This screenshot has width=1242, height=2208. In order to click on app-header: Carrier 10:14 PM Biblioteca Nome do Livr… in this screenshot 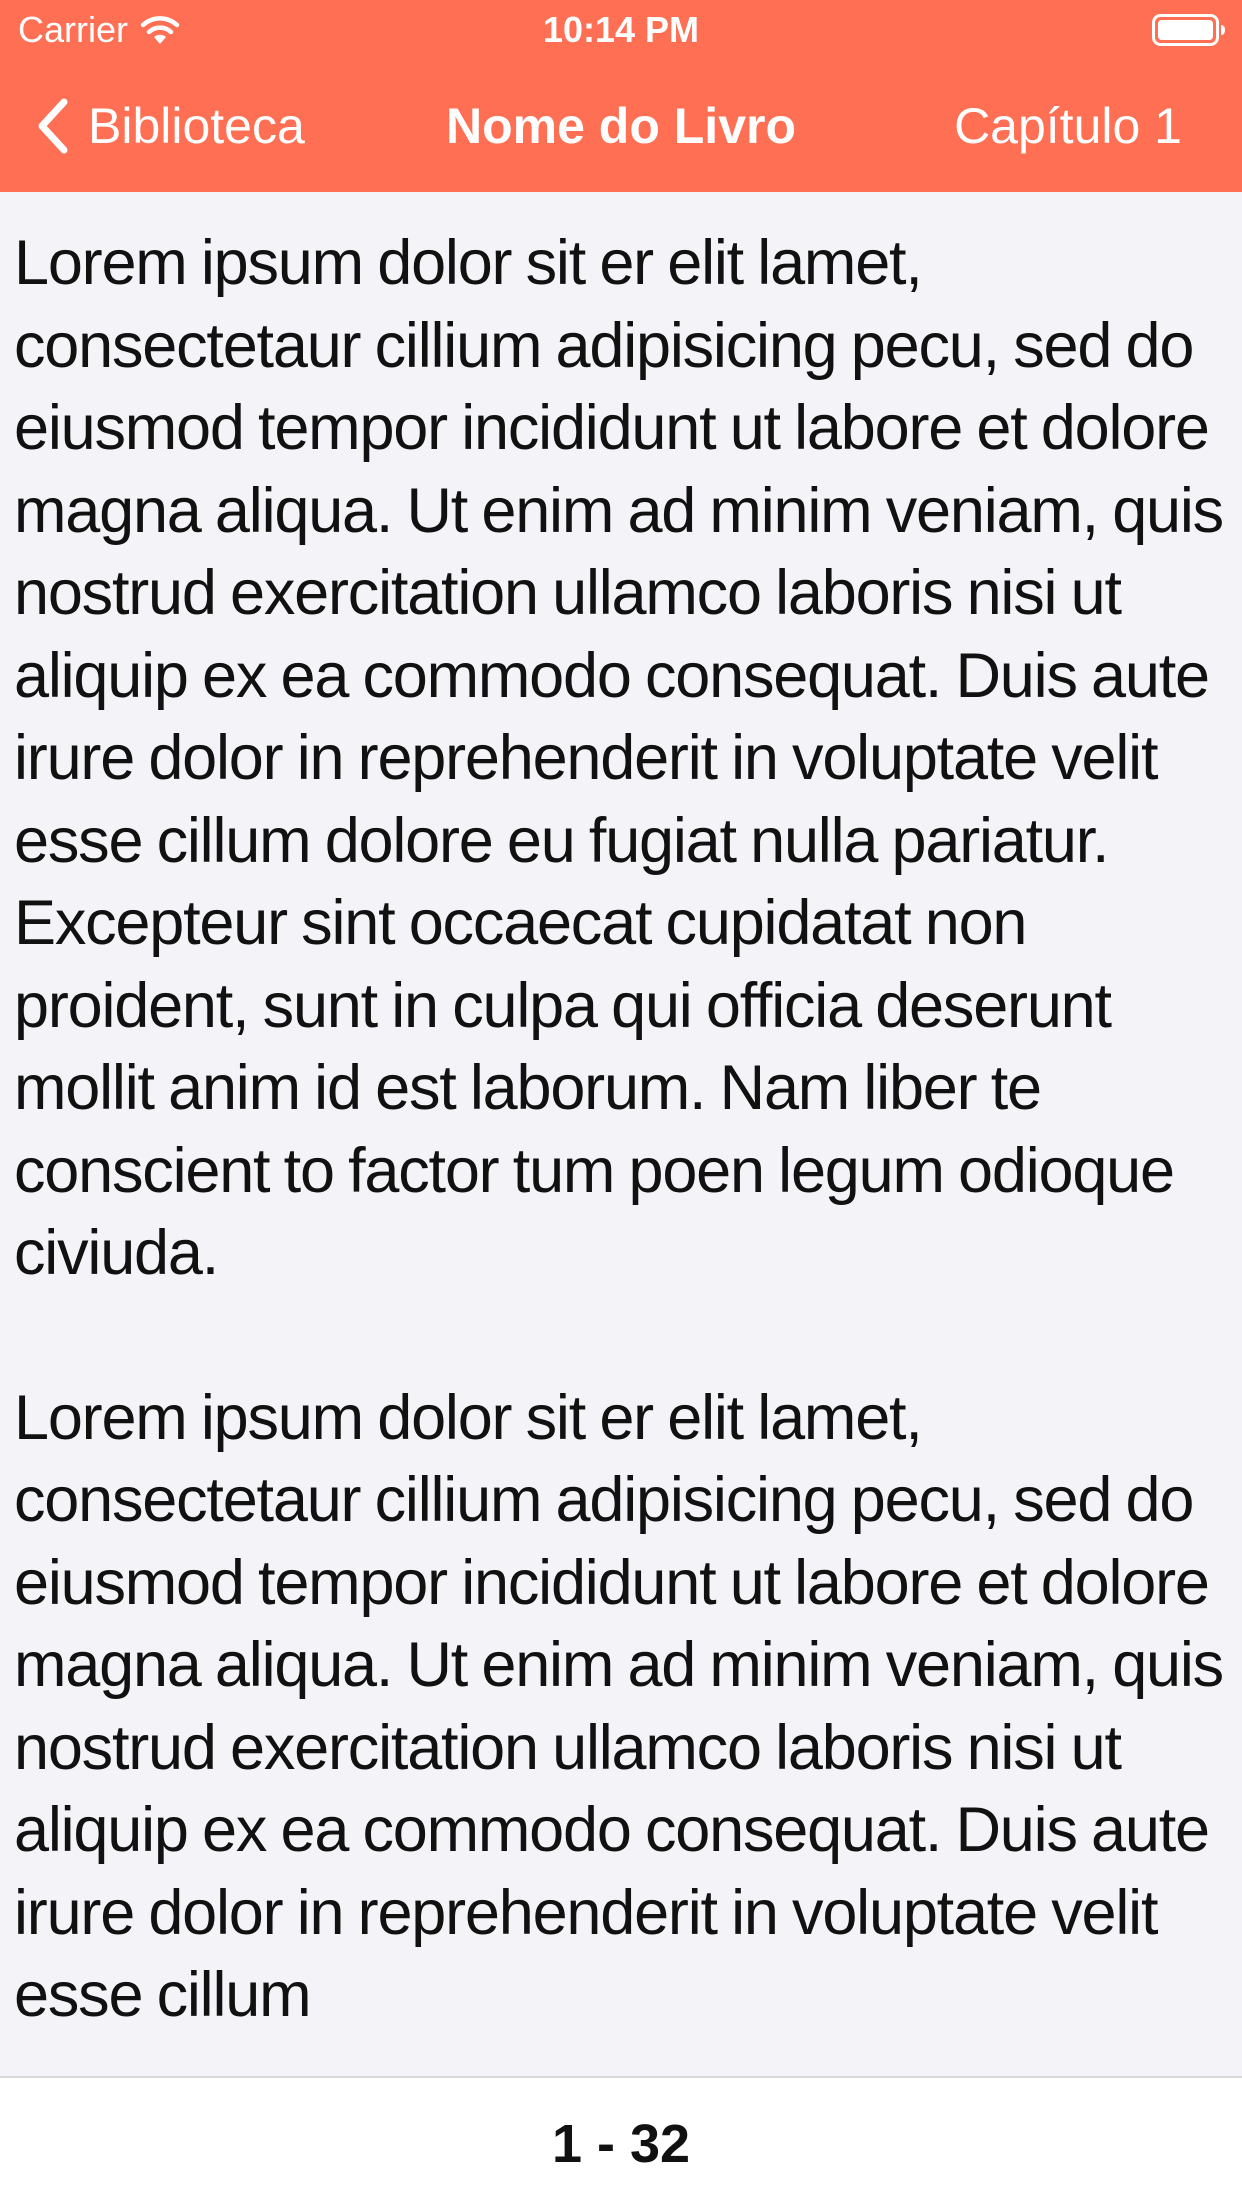, I will do `click(621, 96)`.